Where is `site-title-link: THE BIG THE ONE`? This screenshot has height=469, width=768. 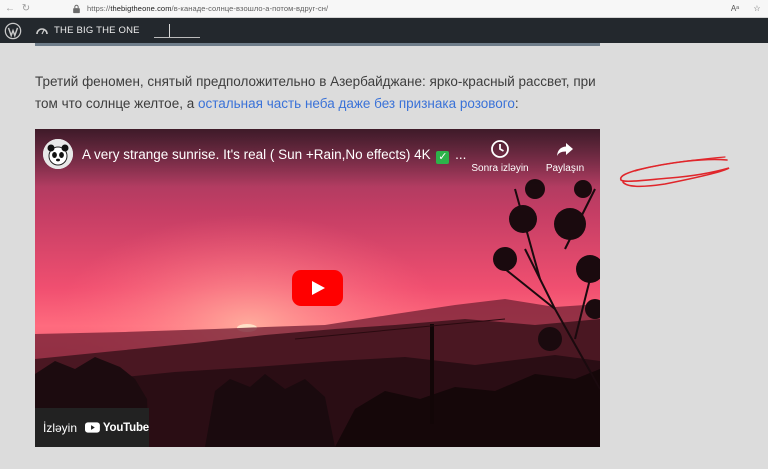
site-title-link: THE BIG THE ONE is located at coordinates (97, 30).